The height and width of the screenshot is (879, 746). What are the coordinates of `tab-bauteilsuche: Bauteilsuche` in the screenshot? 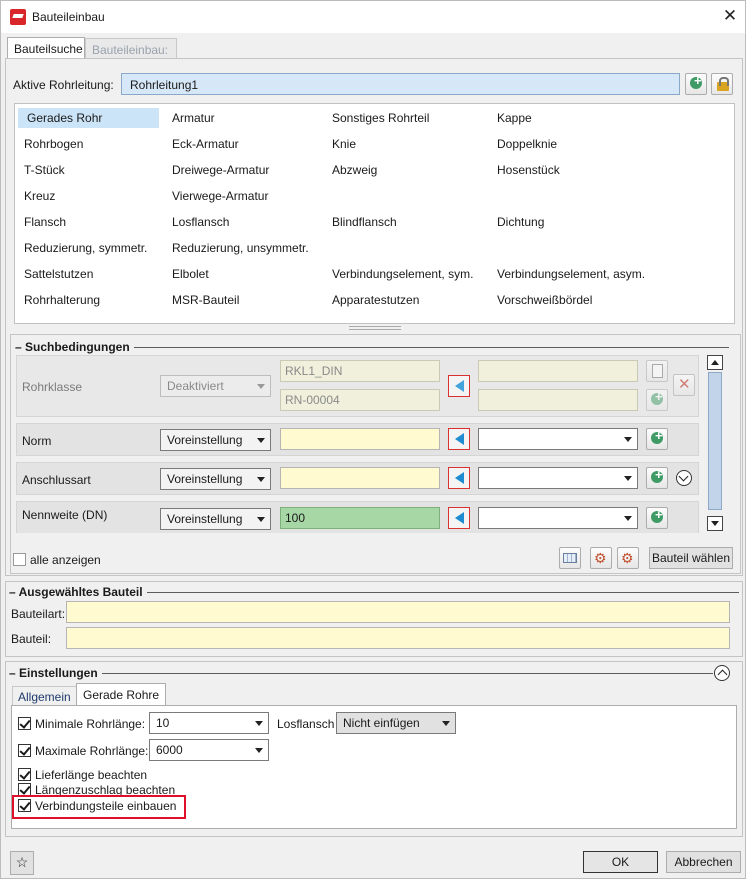 It's located at (46, 48).